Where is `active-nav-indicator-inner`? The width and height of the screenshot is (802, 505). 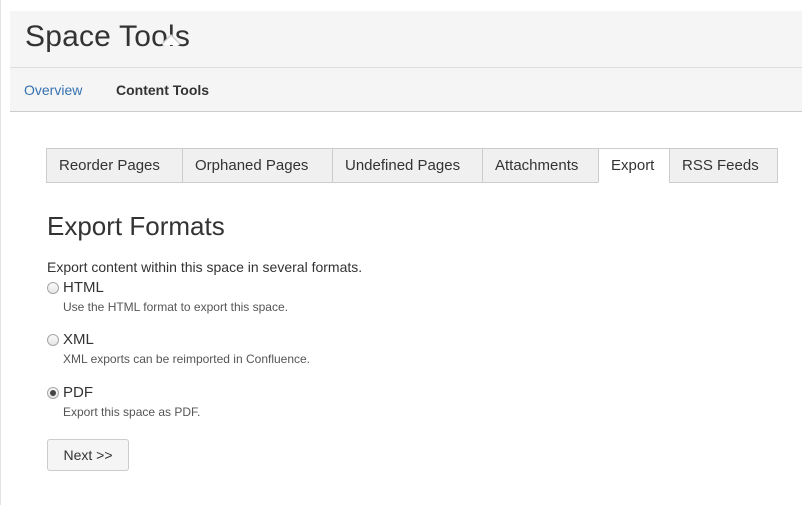 active-nav-indicator-inner is located at coordinates (171, 40).